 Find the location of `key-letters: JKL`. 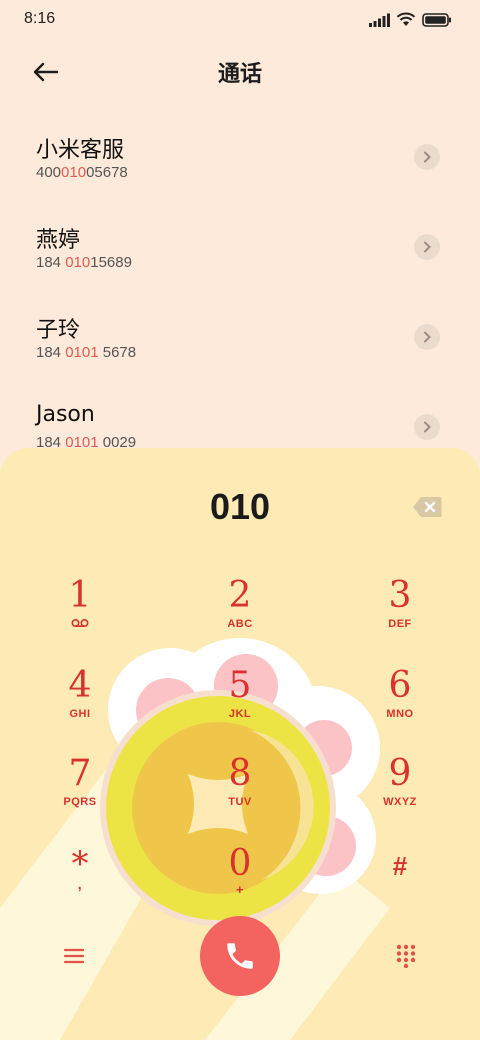

key-letters: JKL is located at coordinates (240, 714).